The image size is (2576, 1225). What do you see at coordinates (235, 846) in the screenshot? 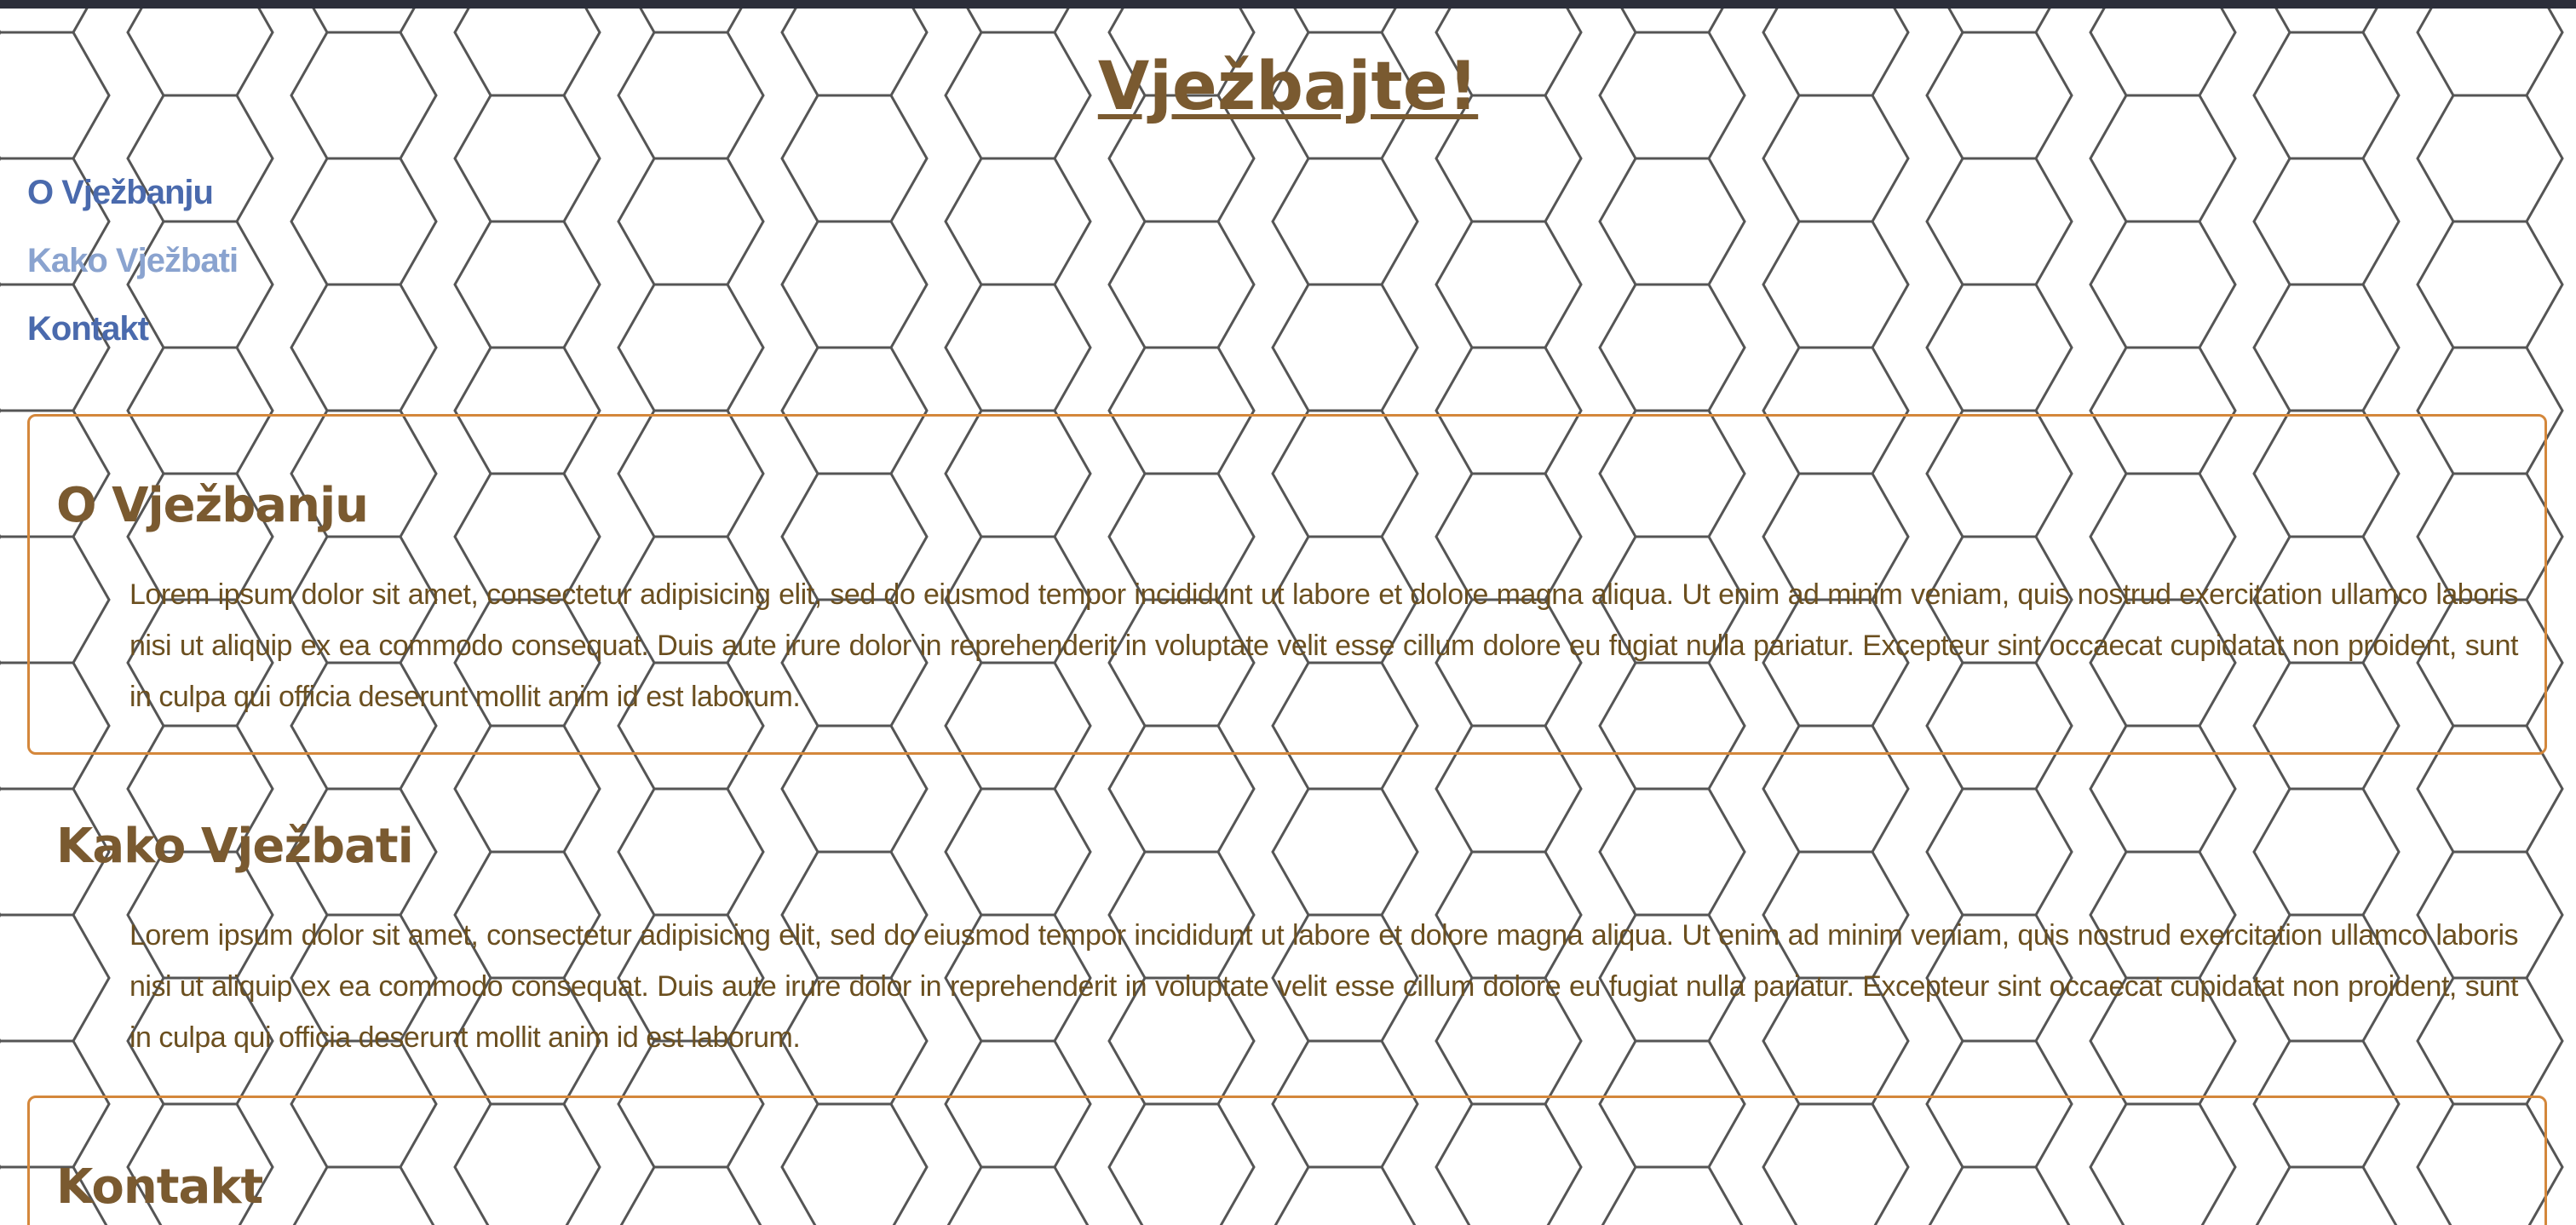
I see `section-heading-how: Kako Vježbati` at bounding box center [235, 846].